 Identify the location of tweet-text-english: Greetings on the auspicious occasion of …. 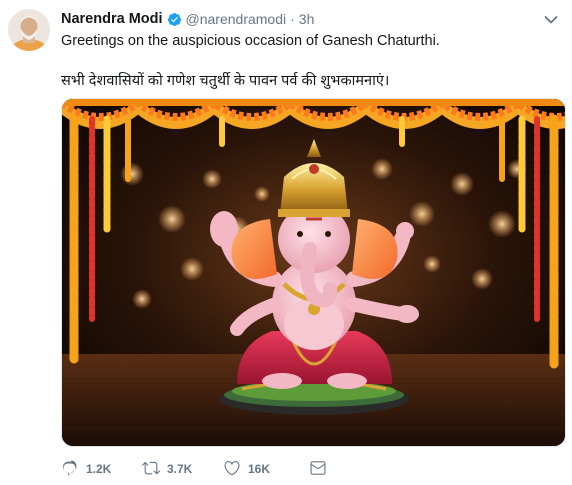
(250, 41).